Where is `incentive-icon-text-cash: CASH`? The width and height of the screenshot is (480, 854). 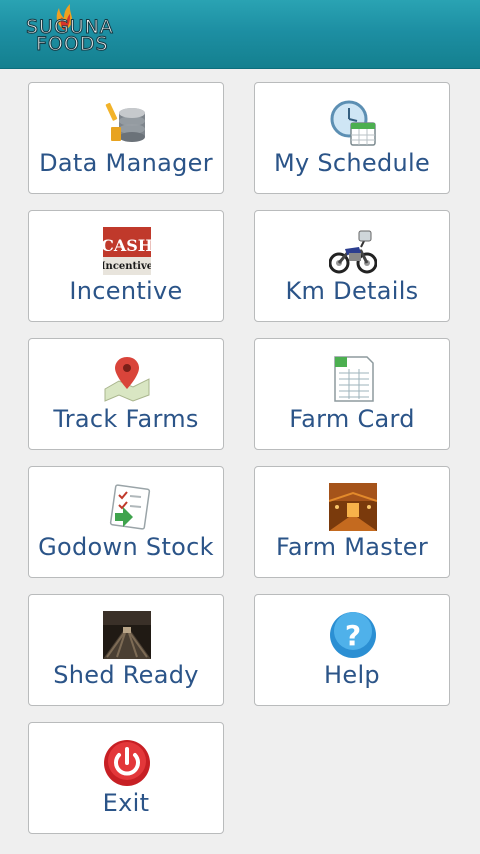
incentive-icon-text-cash: CASH is located at coordinates (127, 245).